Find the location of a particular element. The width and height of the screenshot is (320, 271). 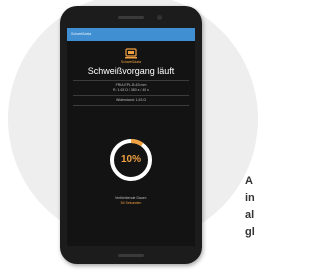

phone-camera is located at coordinates (159, 17).